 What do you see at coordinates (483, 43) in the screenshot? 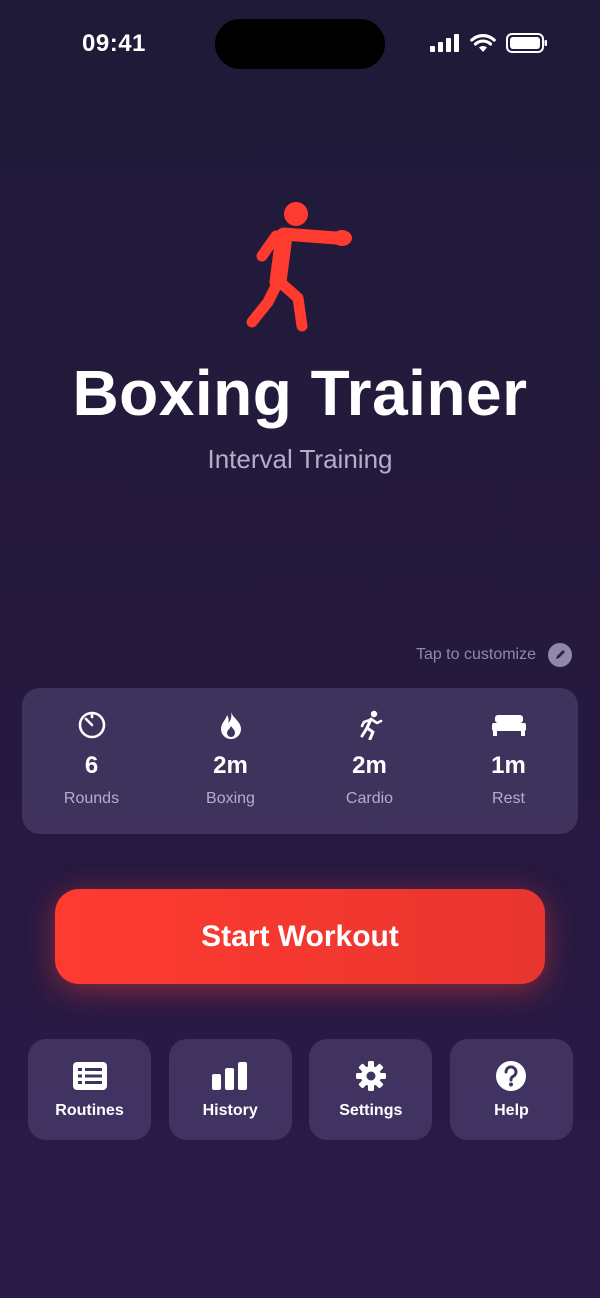
I see `wifi-icon` at bounding box center [483, 43].